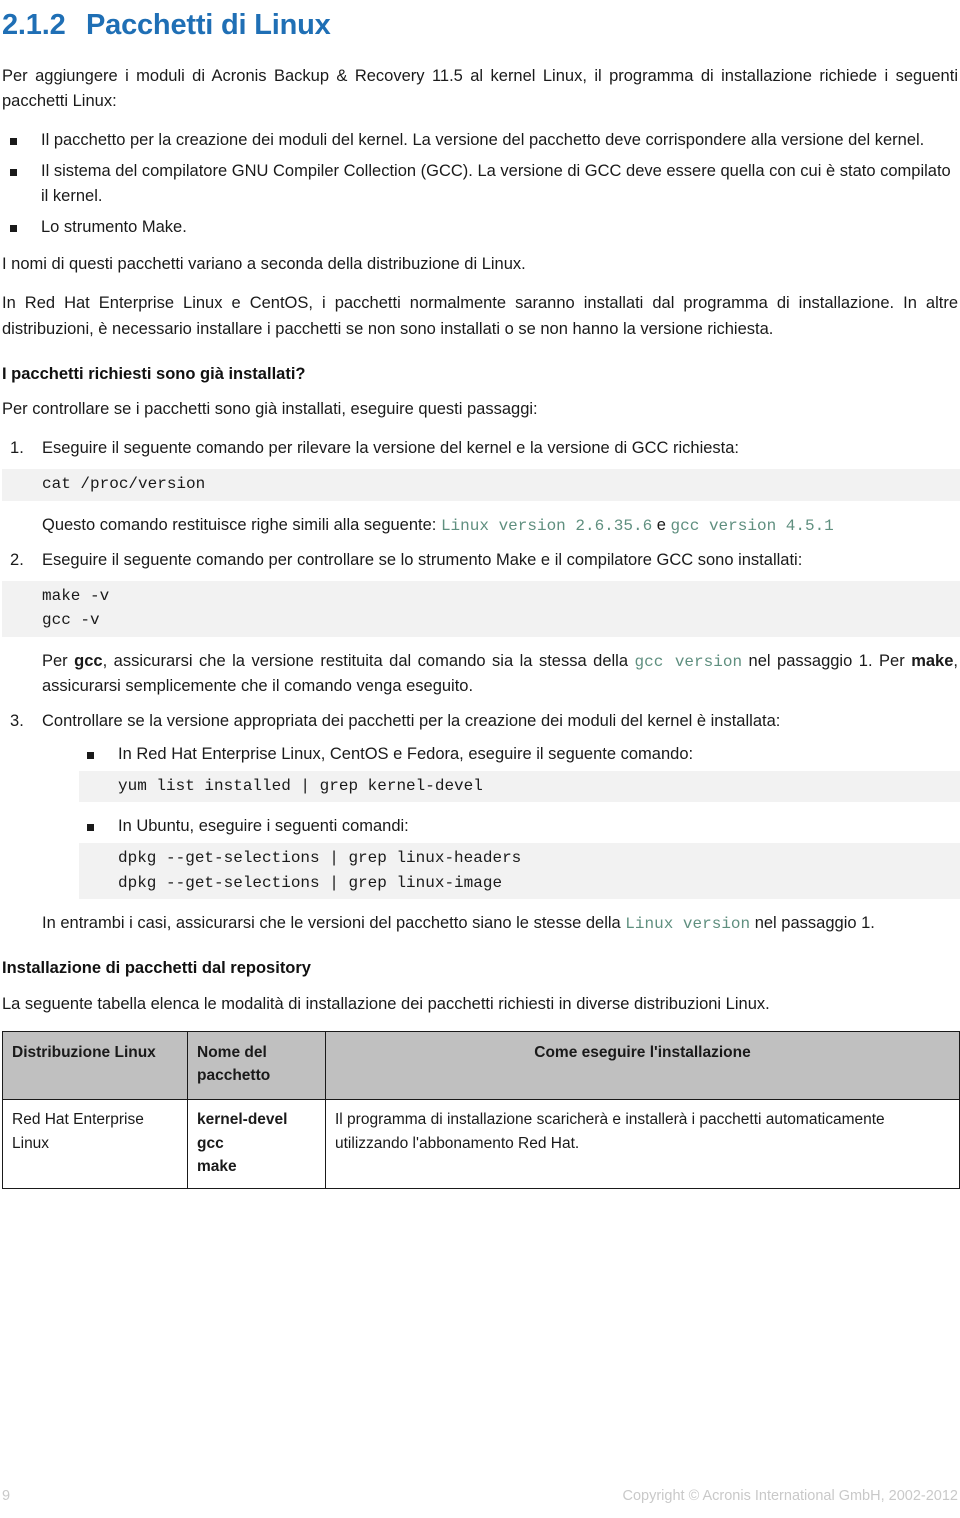 This screenshot has height=1518, width=960. What do you see at coordinates (480, 25) in the screenshot?
I see `page-title: 2.1.2 Pacchetti di Linux` at bounding box center [480, 25].